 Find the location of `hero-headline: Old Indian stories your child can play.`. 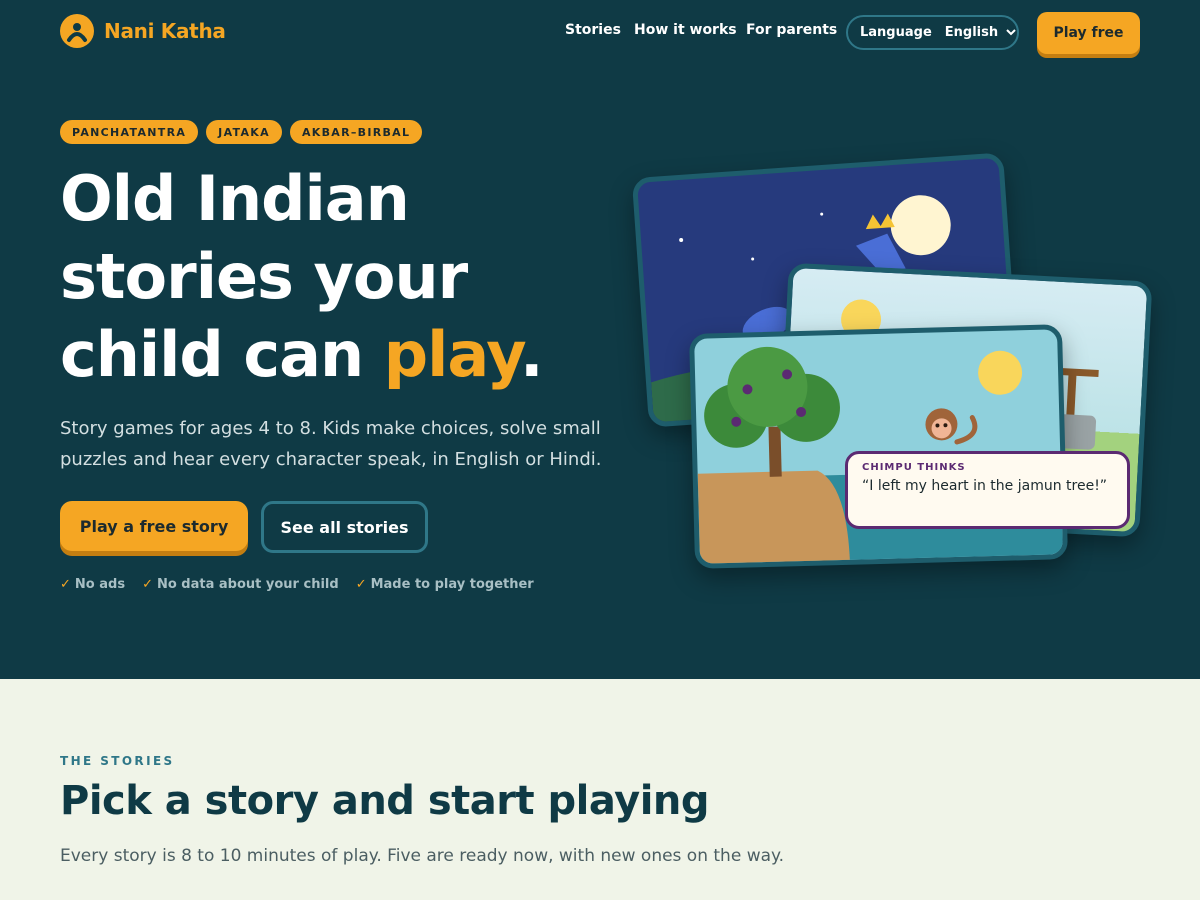

hero-headline: Old Indian stories your child can play. is located at coordinates (350, 277).